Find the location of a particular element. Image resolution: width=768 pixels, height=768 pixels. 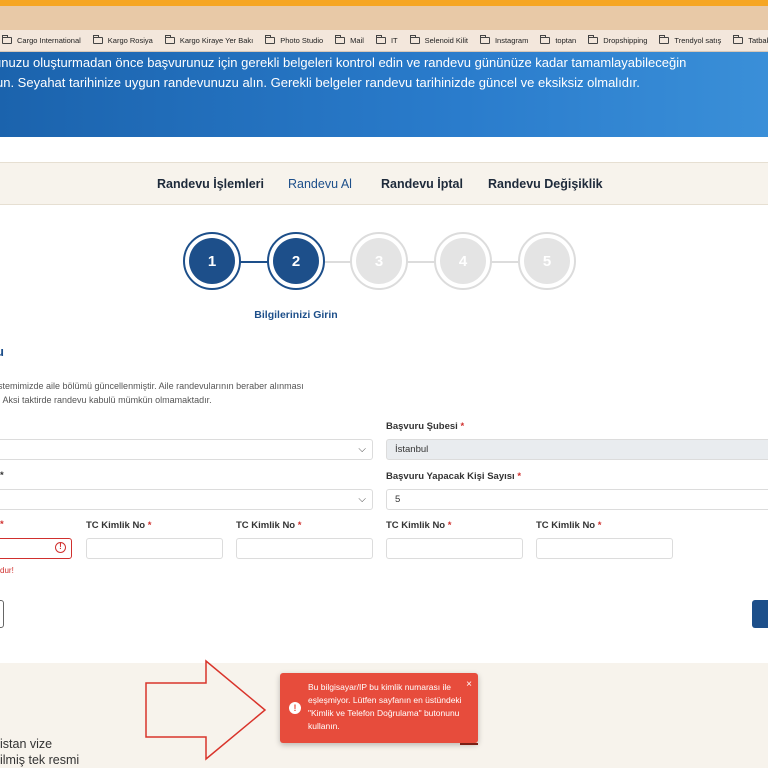

footer-text-line-1: istan vize is located at coordinates (26, 744).